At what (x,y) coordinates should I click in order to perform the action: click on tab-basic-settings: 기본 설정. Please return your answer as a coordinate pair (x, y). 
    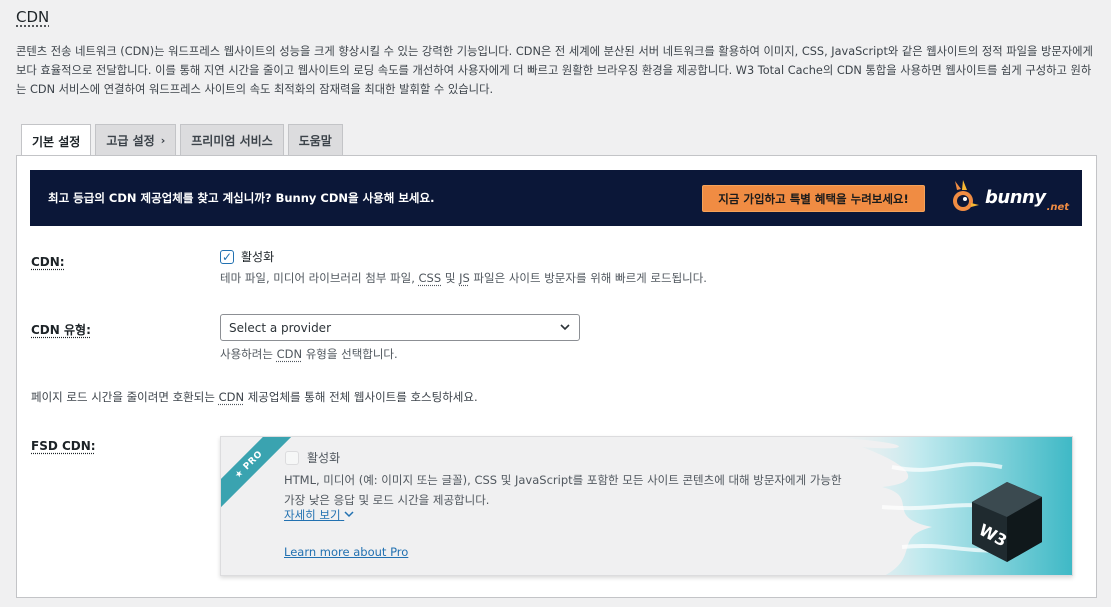
    Looking at the image, I should click on (56, 140).